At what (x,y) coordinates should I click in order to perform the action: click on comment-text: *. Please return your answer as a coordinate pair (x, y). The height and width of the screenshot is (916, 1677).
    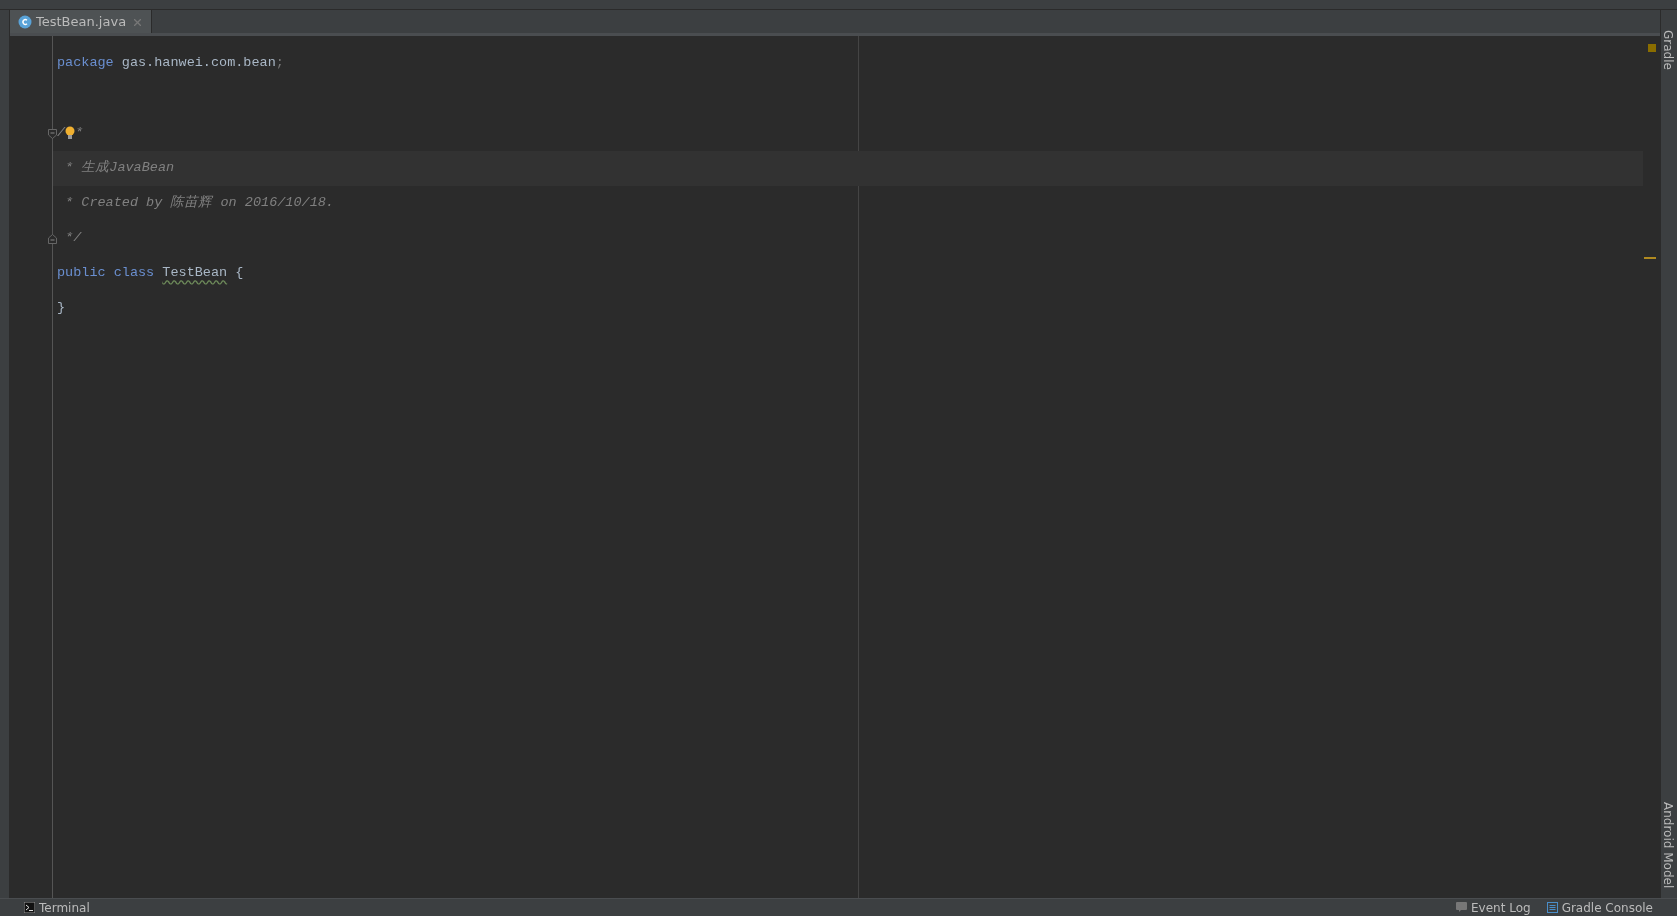
    Looking at the image, I should click on (79, 133).